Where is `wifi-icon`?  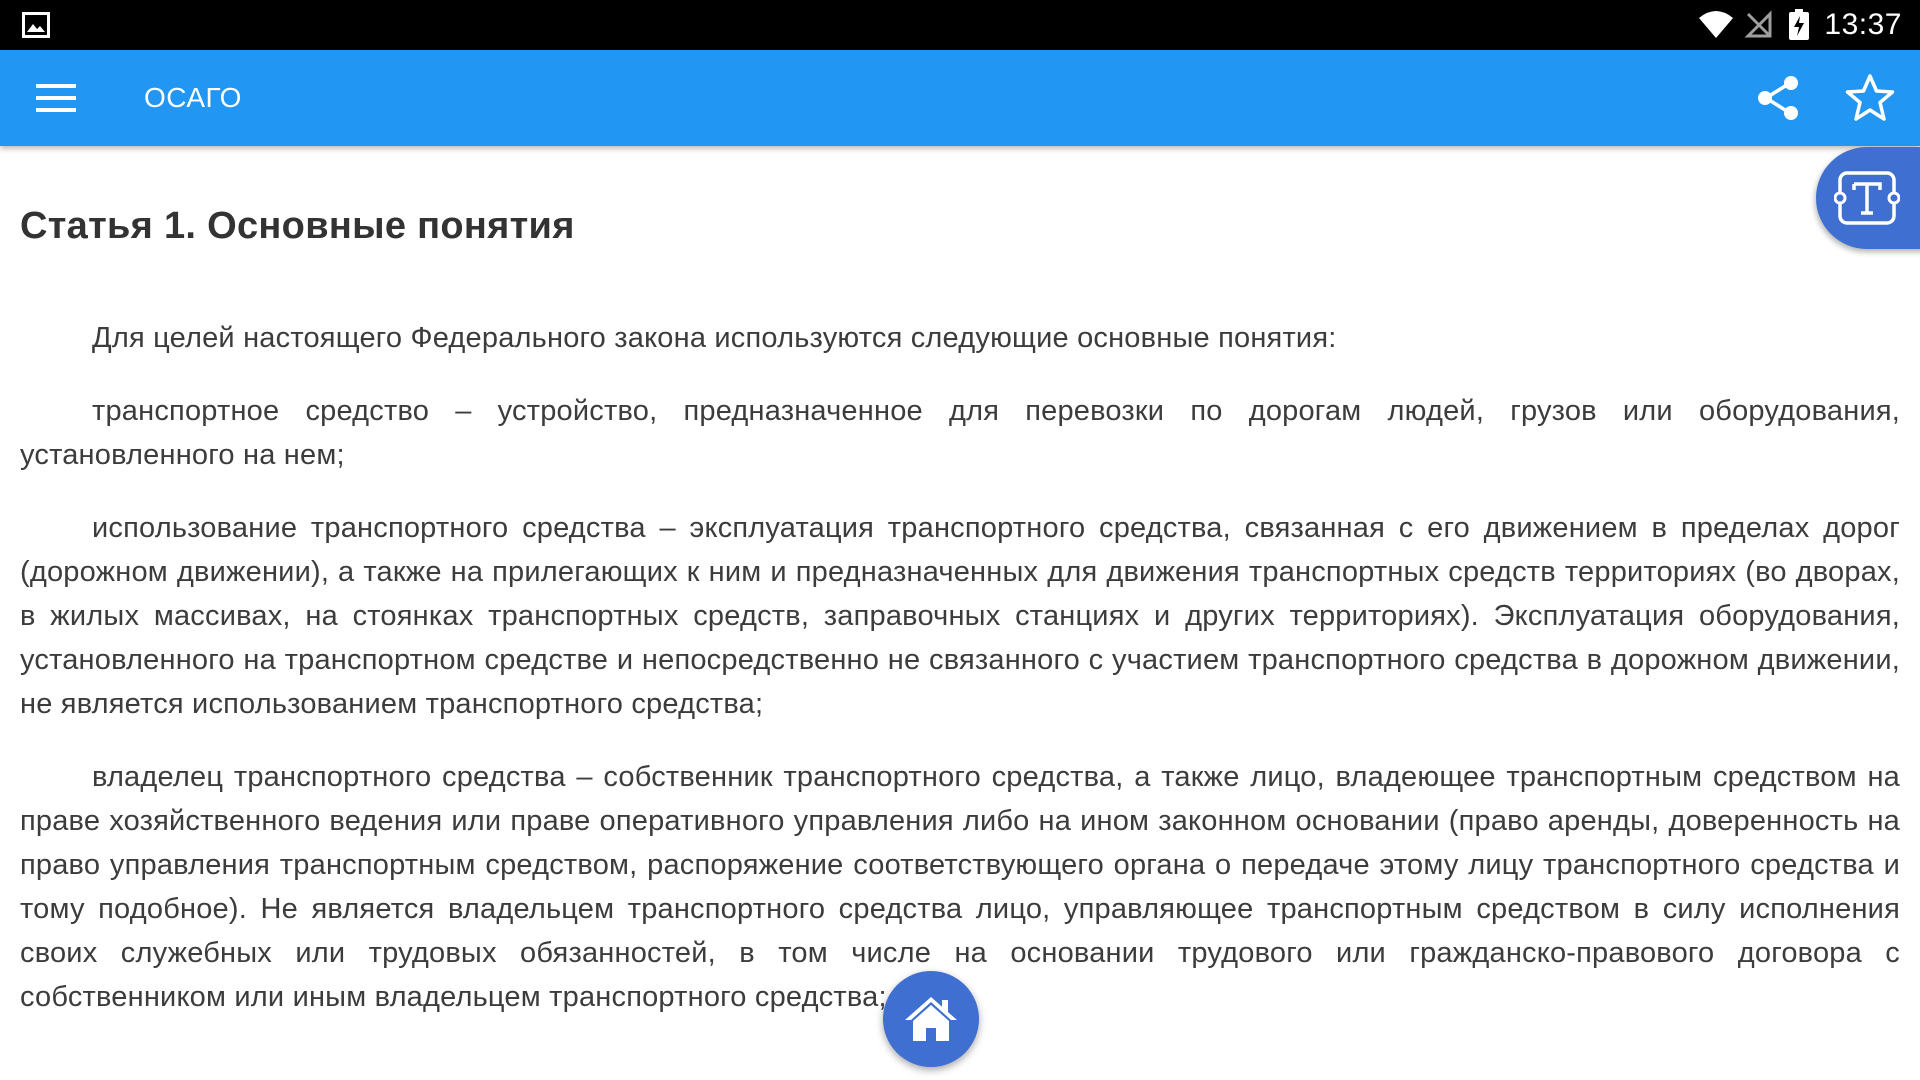
wifi-icon is located at coordinates (1716, 24).